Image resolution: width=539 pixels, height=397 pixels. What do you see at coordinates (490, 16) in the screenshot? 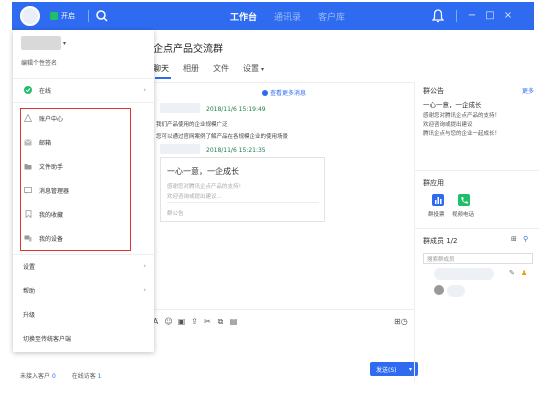
I see `maximize-button: □` at bounding box center [490, 16].